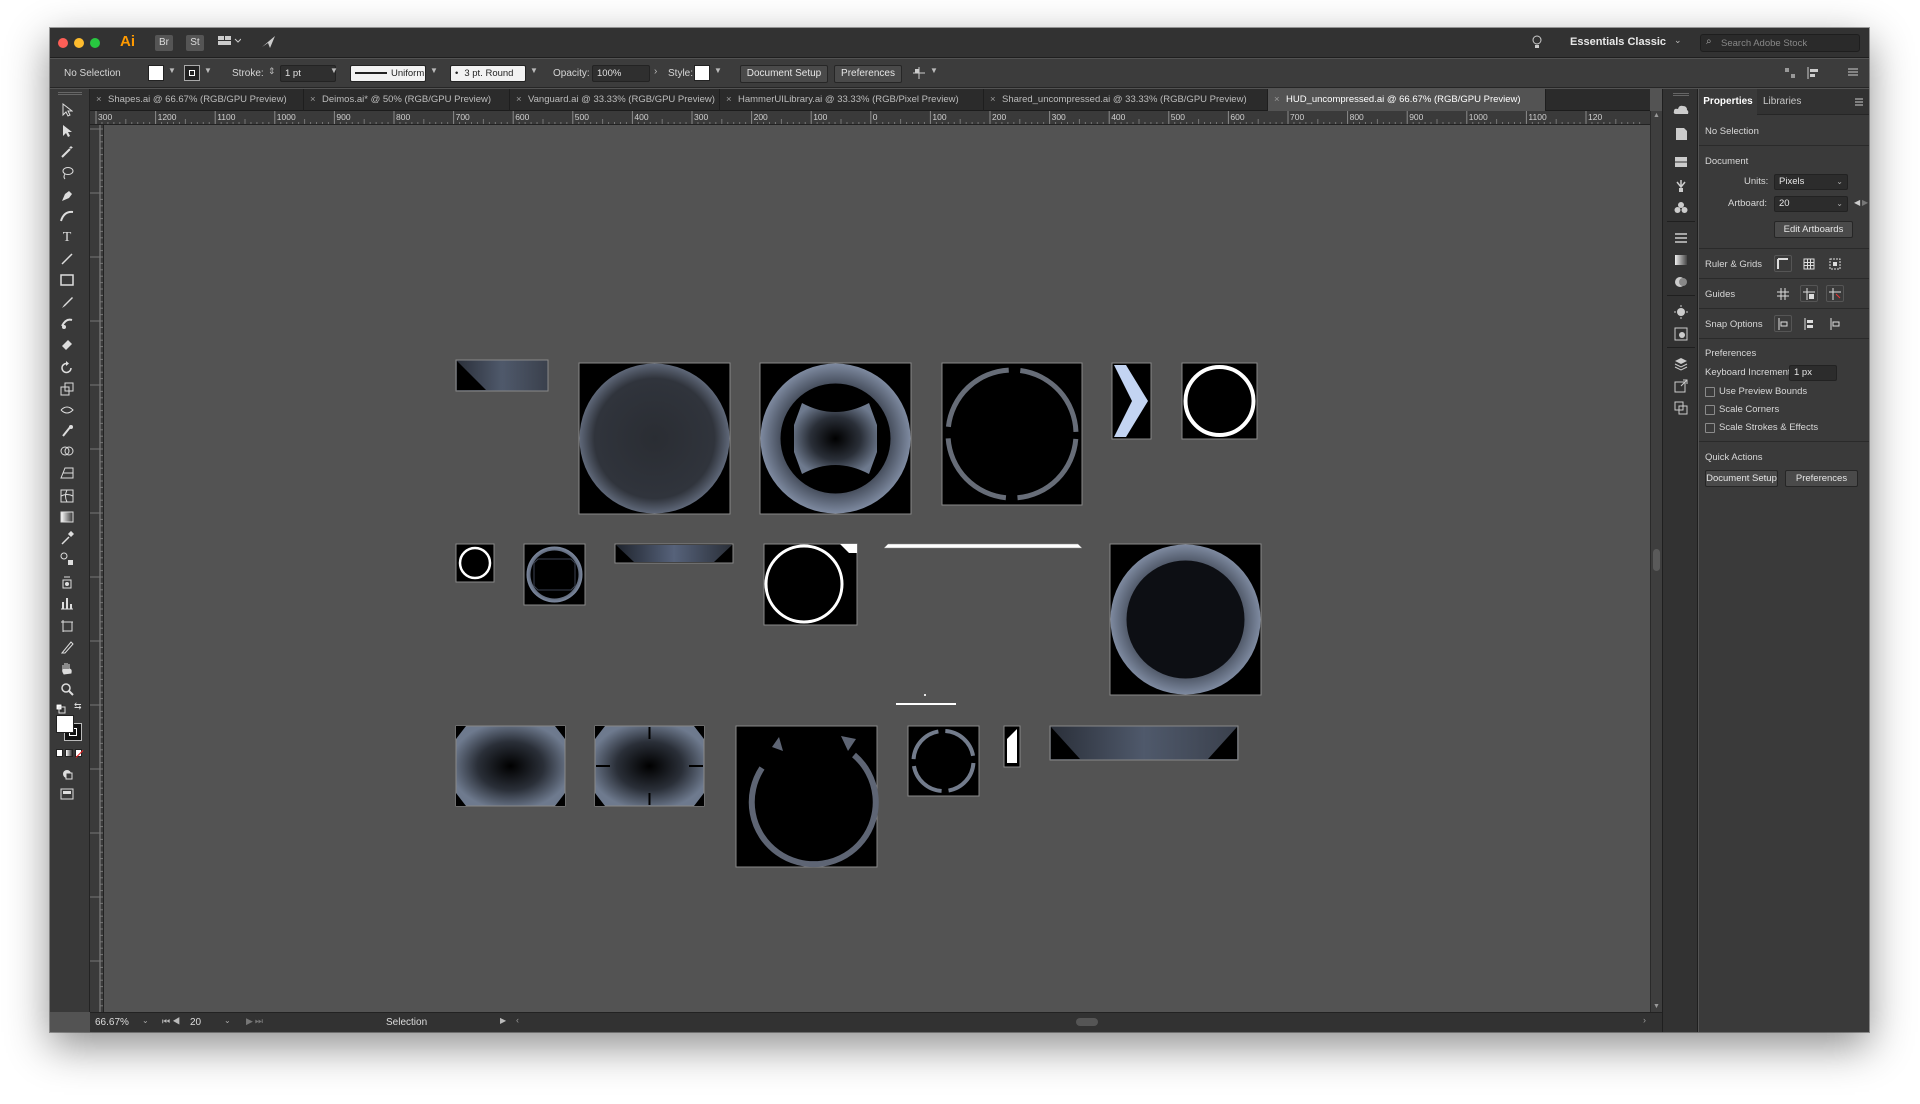  What do you see at coordinates (488, 73) in the screenshot?
I see `brush-definition: • 3 pt. Round` at bounding box center [488, 73].